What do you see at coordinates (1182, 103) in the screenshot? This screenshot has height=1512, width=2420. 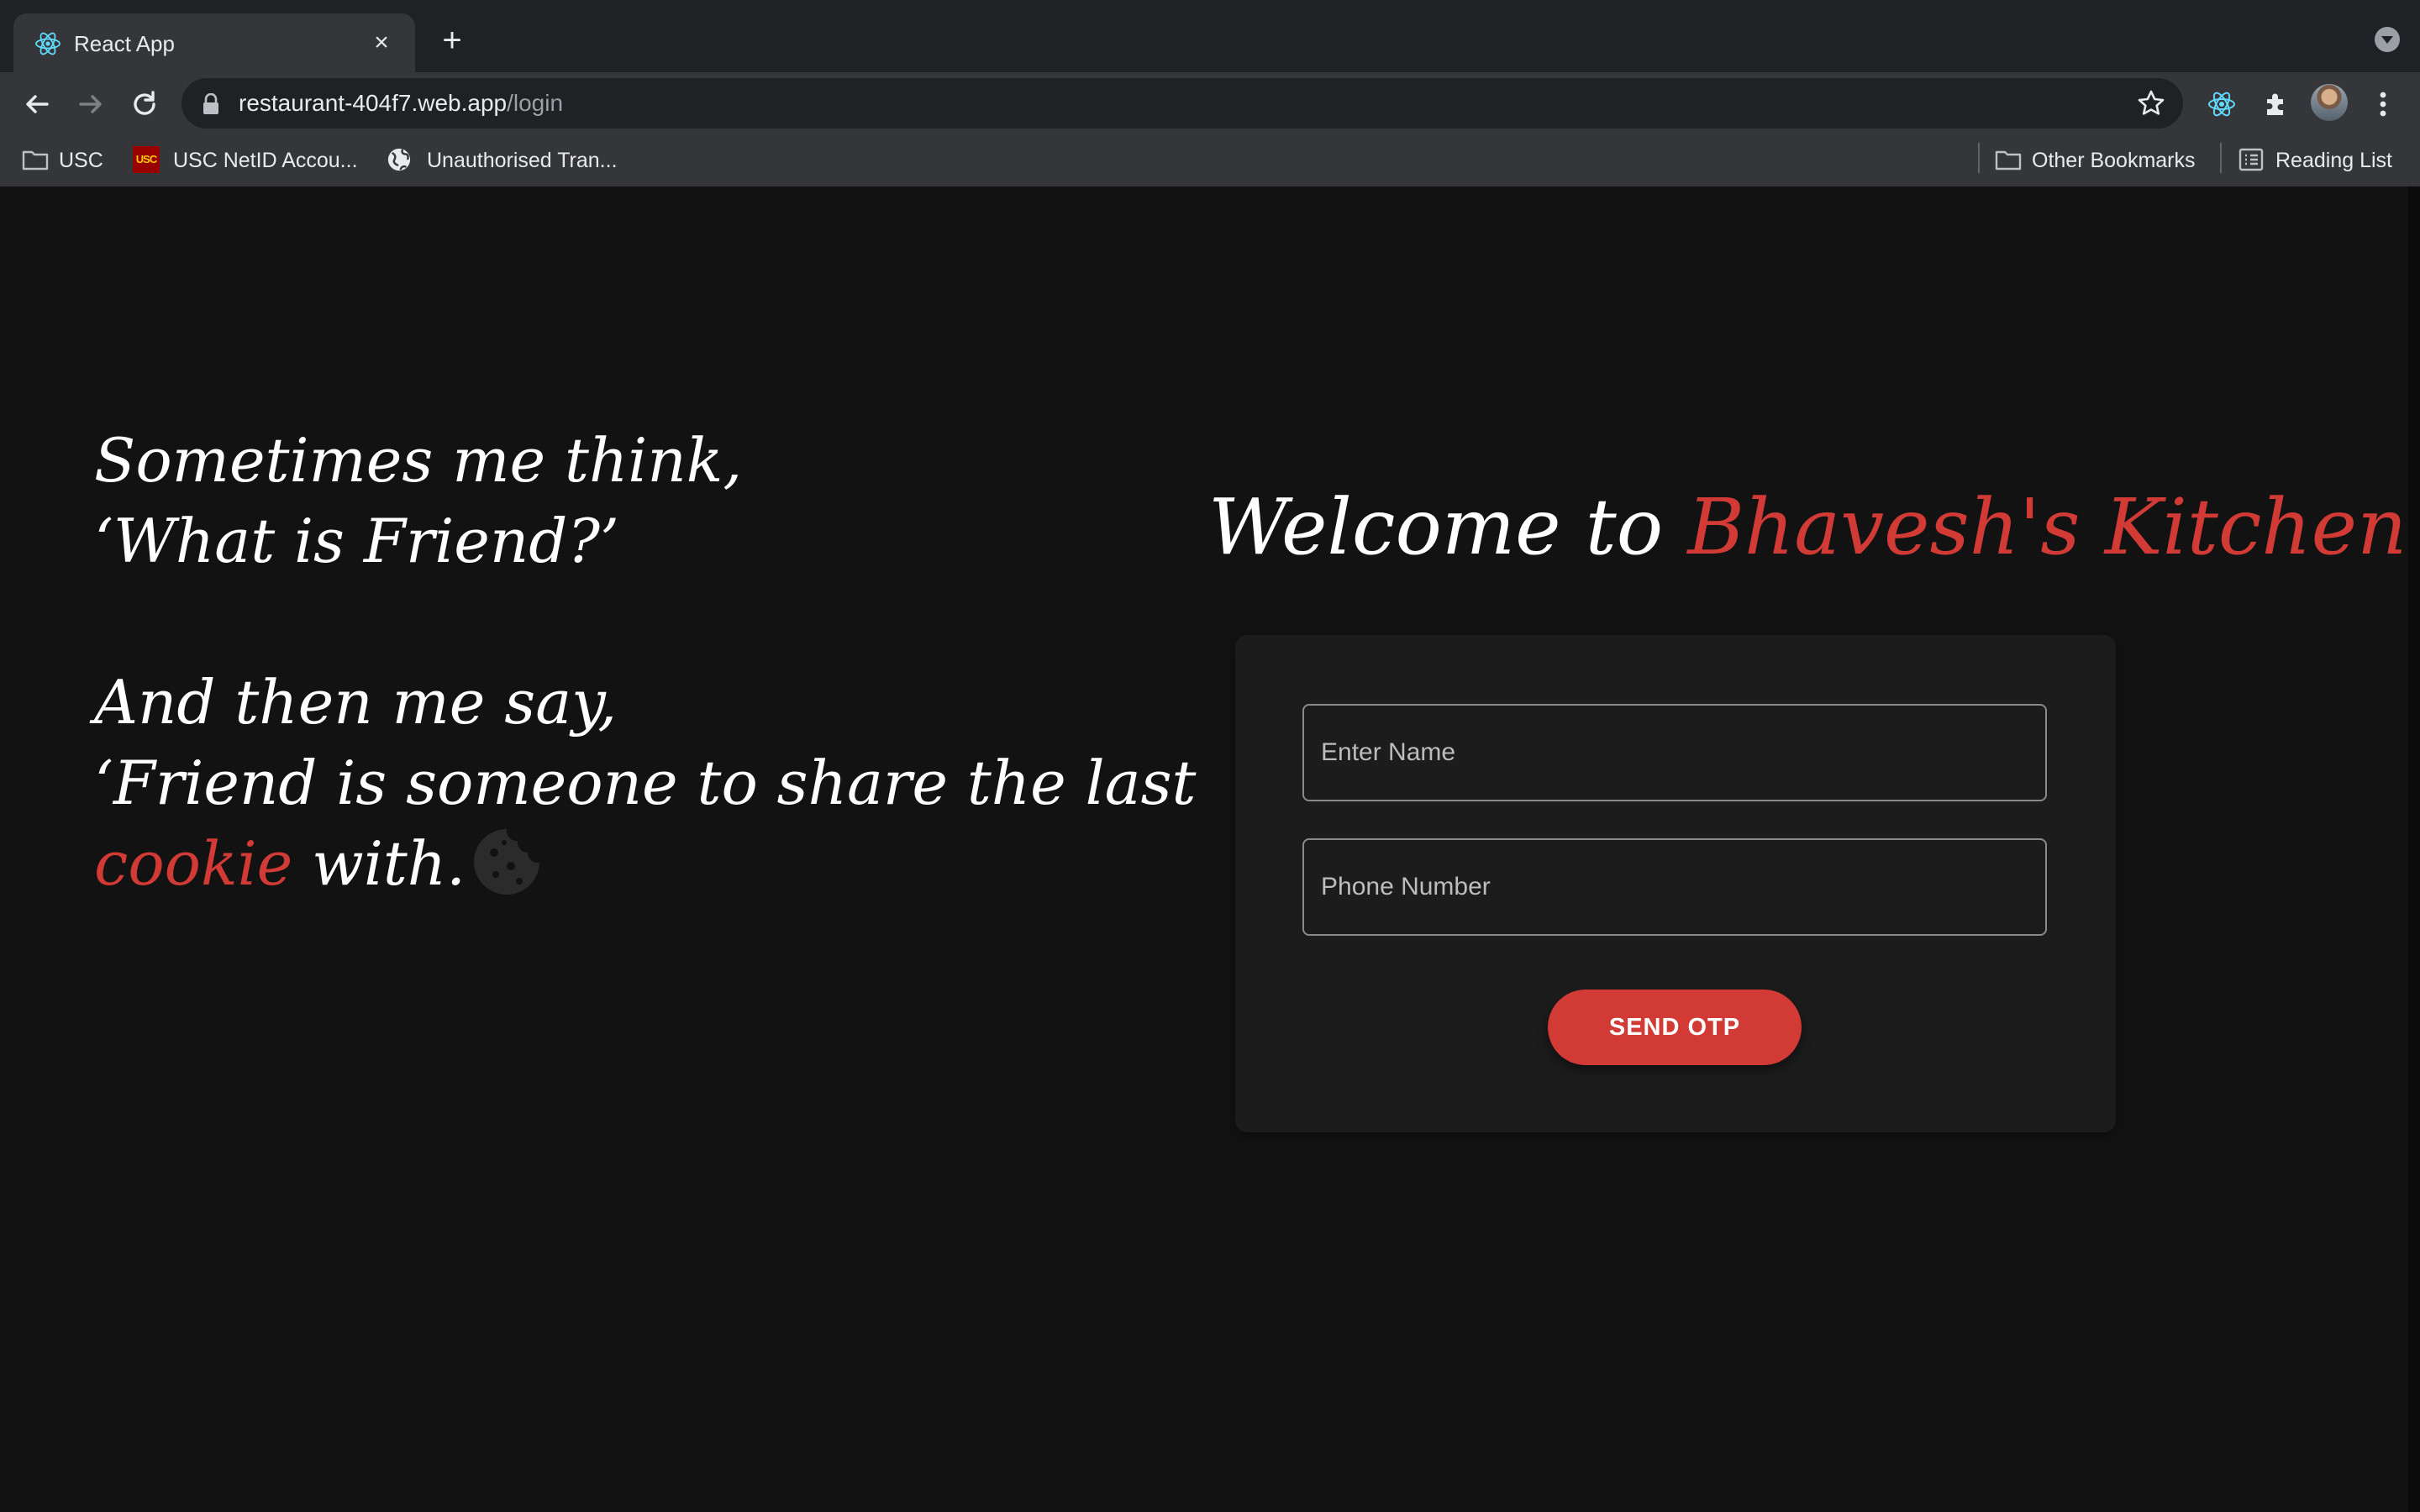 I see `address-bar: restaurant-404f7.web.app/login` at bounding box center [1182, 103].